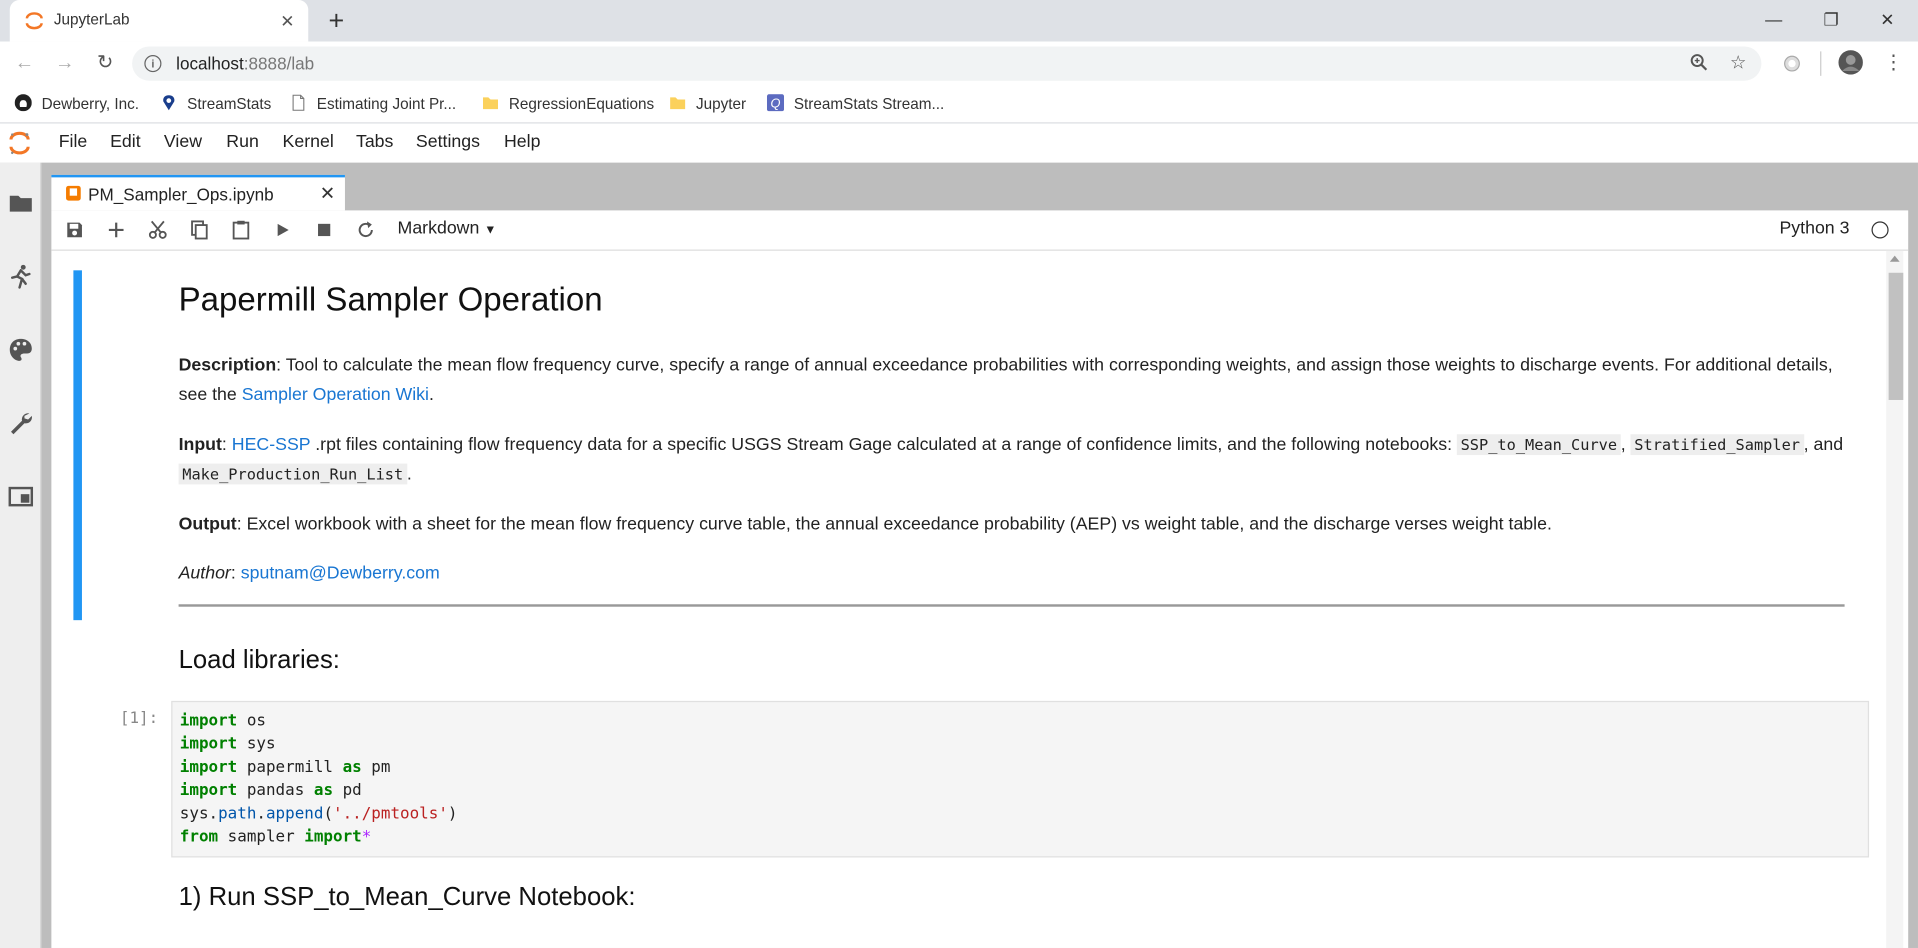 The image size is (1918, 948). Describe the element at coordinates (139, 718) in the screenshot. I see `execution-prompt: [1]:` at that location.